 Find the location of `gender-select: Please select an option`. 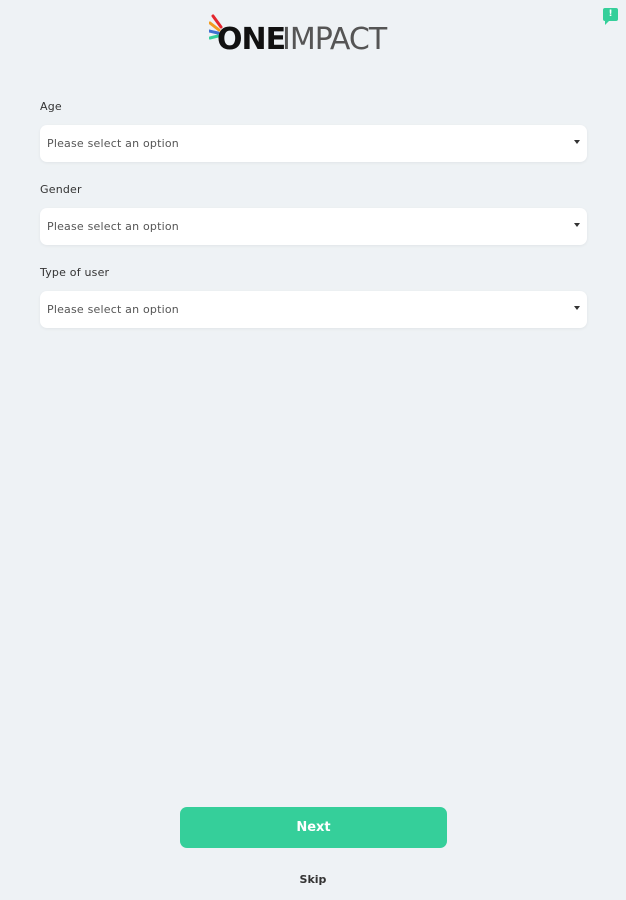

gender-select: Please select an option is located at coordinates (313, 226).